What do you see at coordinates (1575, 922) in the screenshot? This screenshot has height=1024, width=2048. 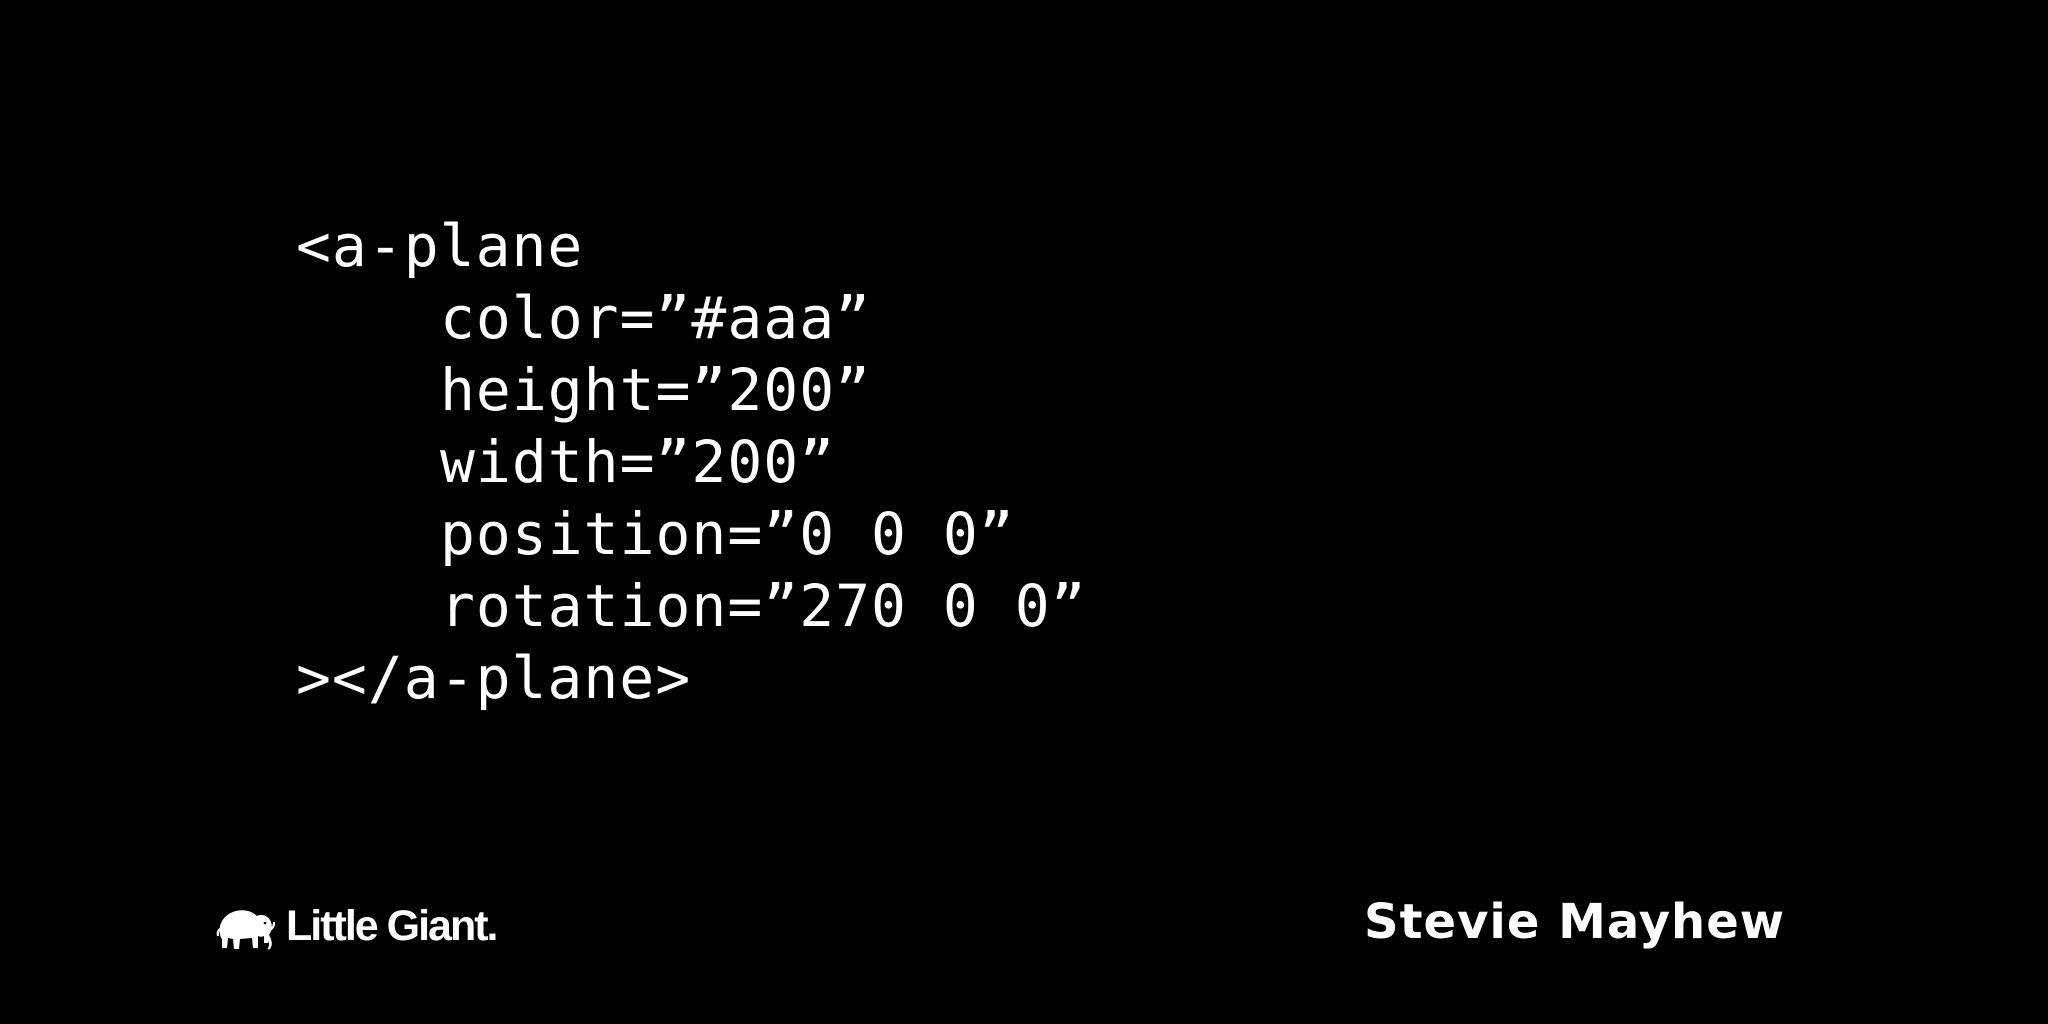 I see `speaker-name: Stevie Mayhew` at bounding box center [1575, 922].